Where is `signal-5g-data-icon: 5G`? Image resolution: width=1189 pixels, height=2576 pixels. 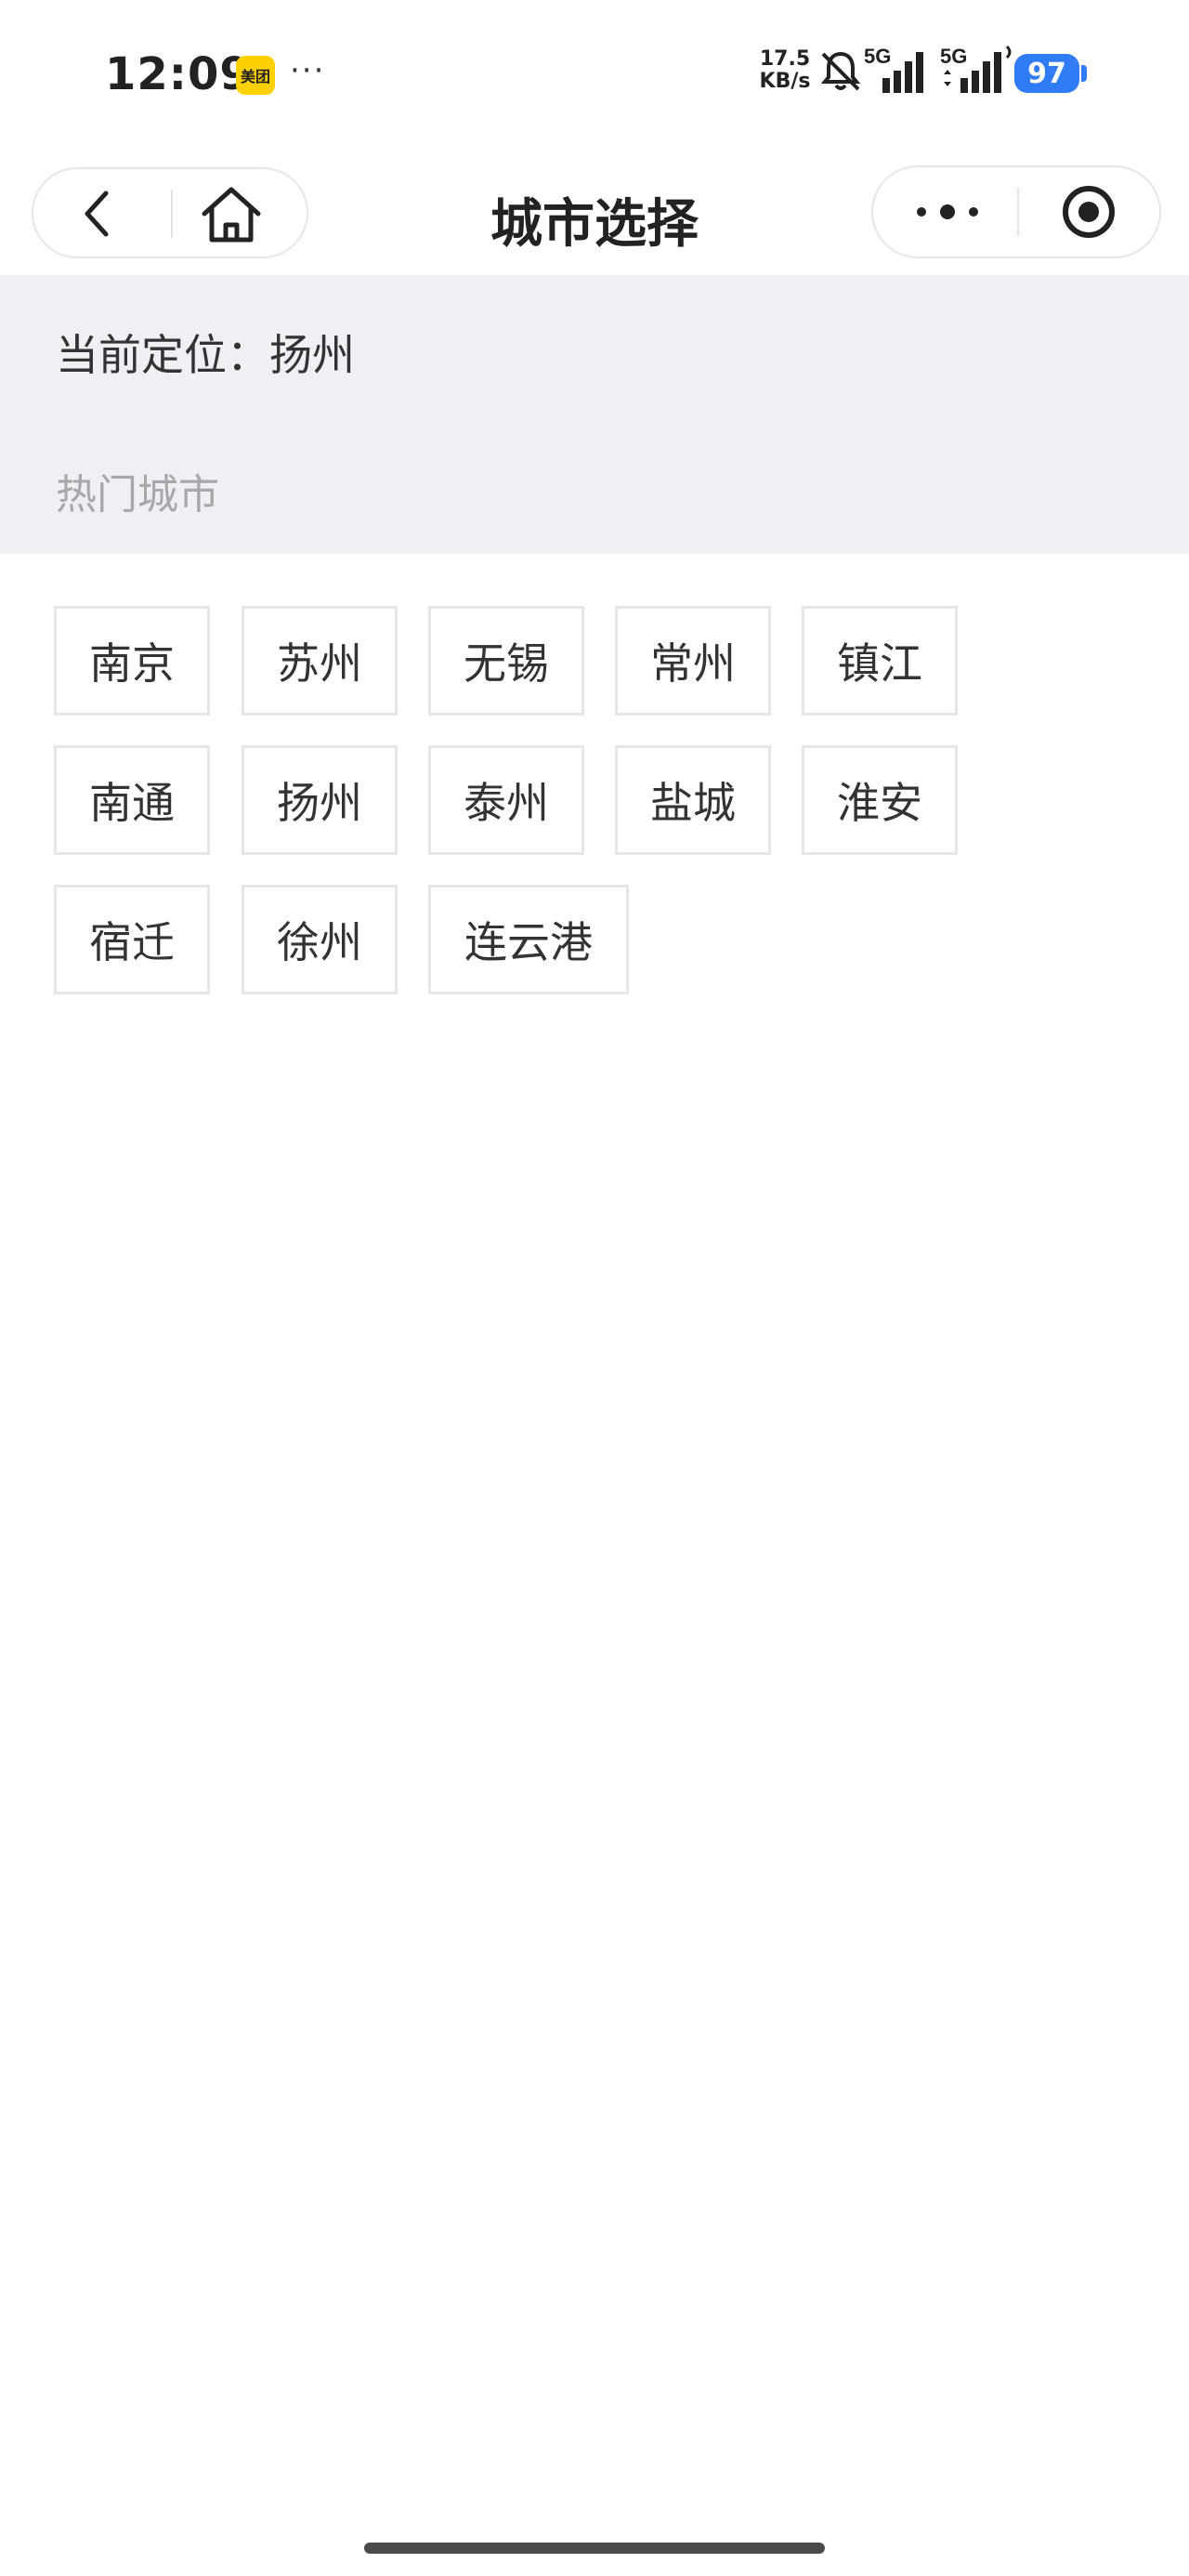
signal-5g-data-icon: 5G is located at coordinates (976, 69).